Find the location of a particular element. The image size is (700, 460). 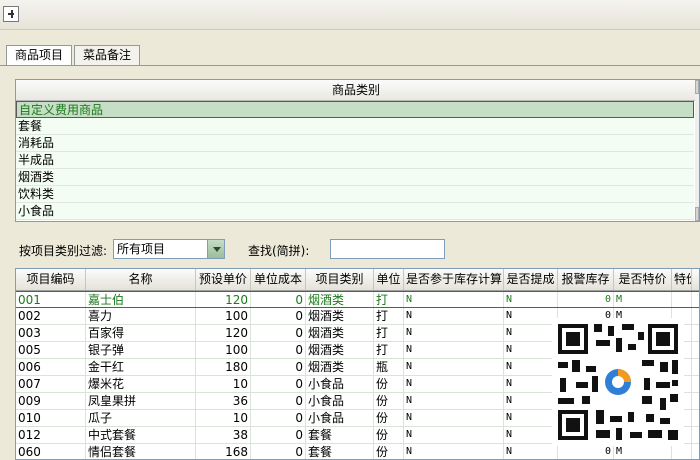

qr-code is located at coordinates (618, 382).